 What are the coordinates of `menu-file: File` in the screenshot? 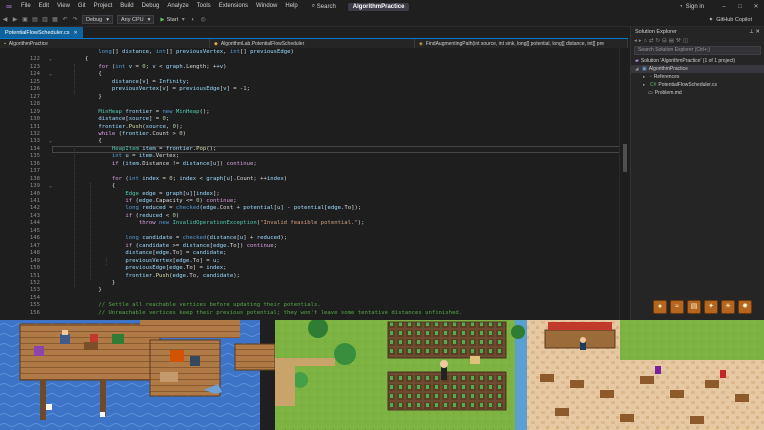 It's located at (26, 6).